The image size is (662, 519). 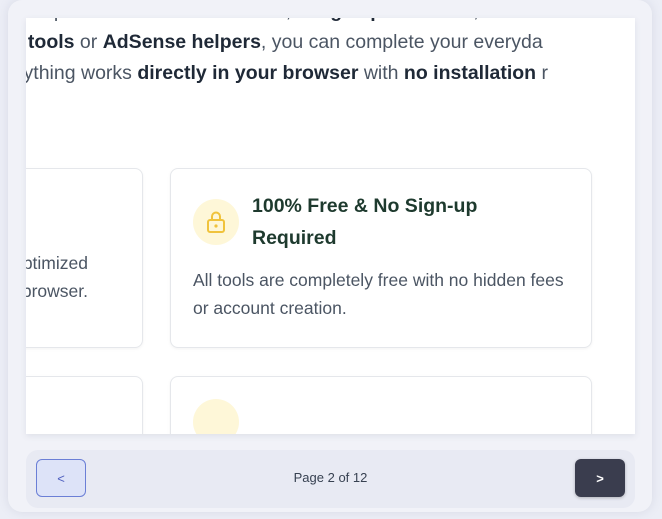 What do you see at coordinates (401, 42) in the screenshot?
I see `text-segment: , you can complete your everyda` at bounding box center [401, 42].